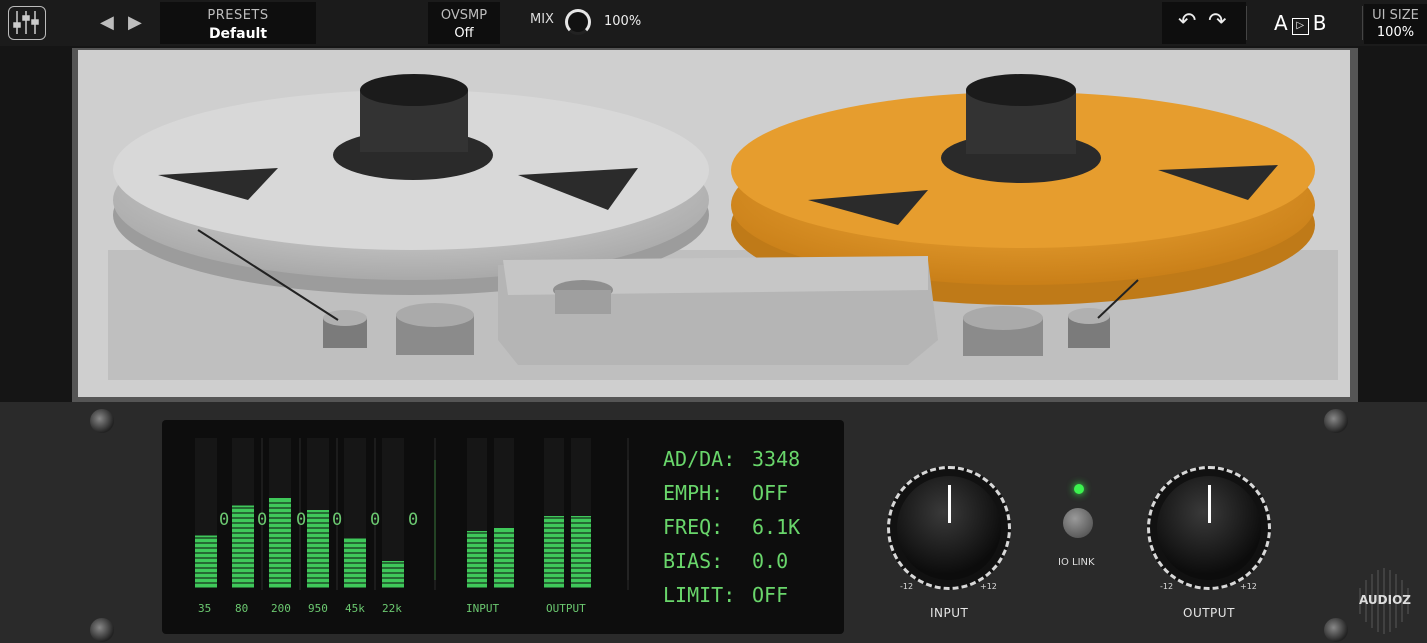 This screenshot has height=643, width=1427. I want to click on undo-icon: ↶, so click(1187, 21).